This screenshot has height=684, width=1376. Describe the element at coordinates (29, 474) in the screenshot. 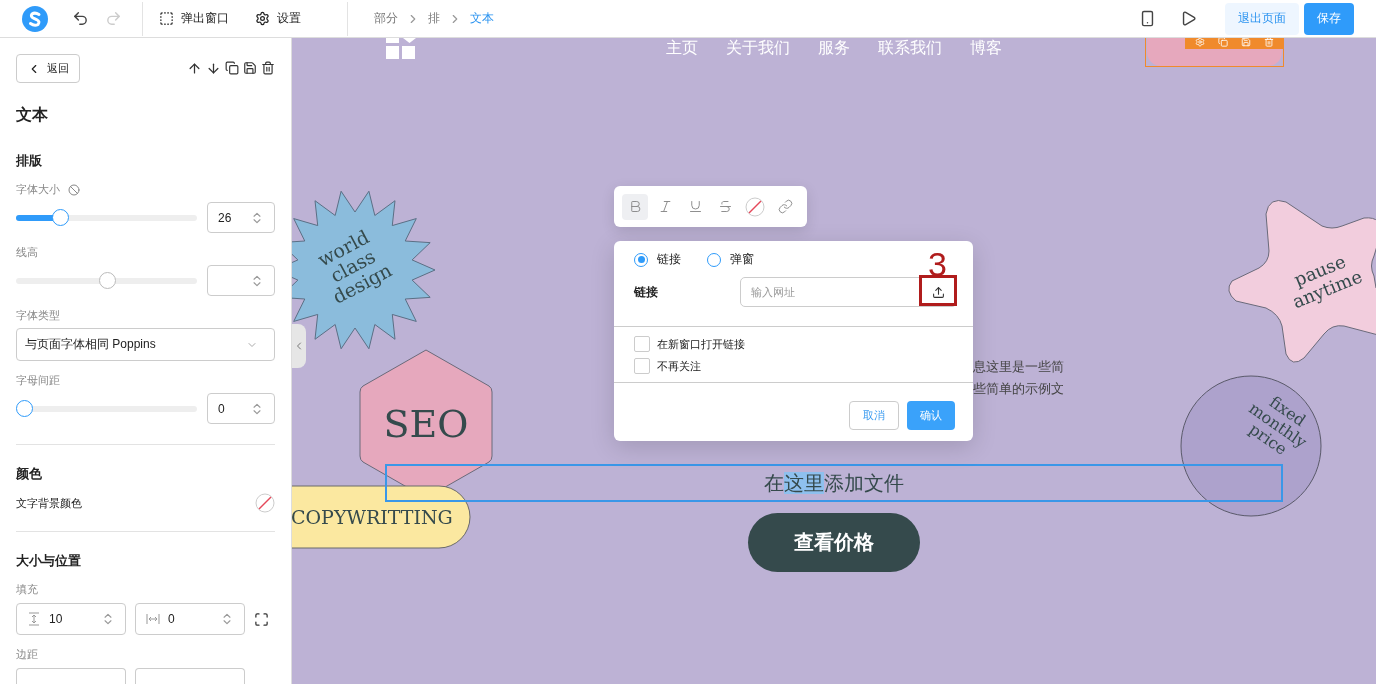

I see `section-heading: 颜色` at that location.